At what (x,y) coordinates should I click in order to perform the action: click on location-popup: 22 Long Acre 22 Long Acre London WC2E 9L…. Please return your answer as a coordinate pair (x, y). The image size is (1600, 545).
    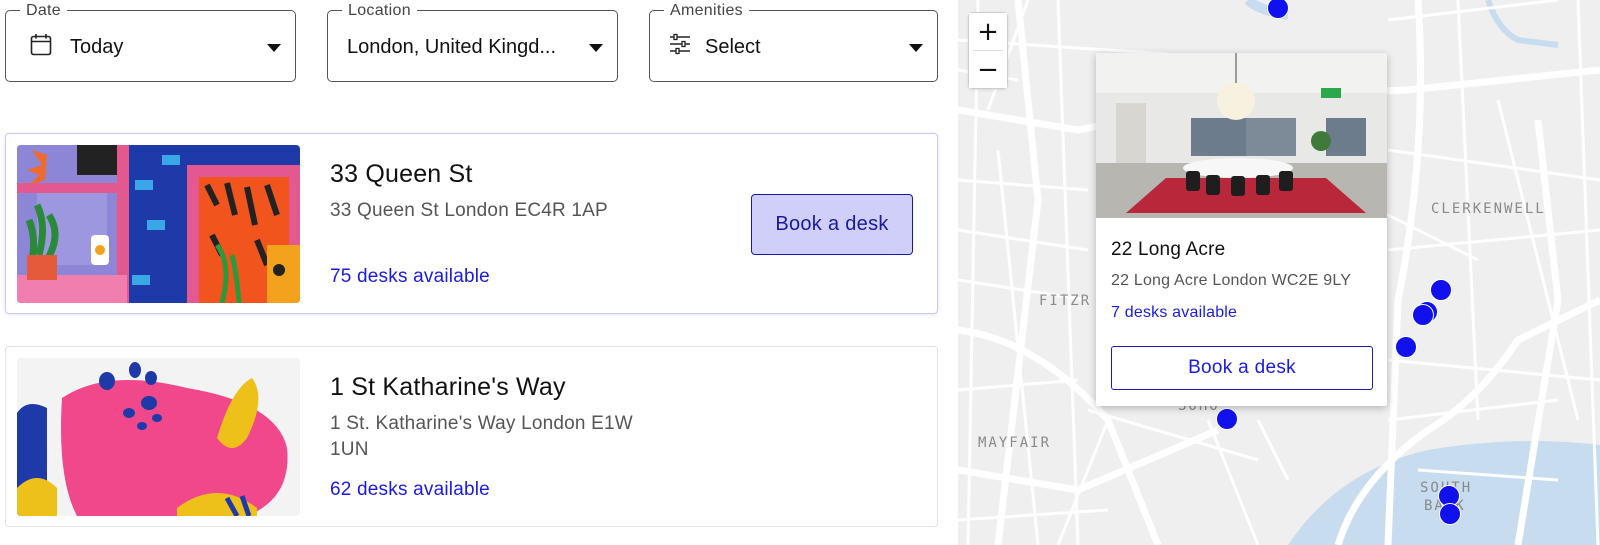
    Looking at the image, I should click on (1241, 229).